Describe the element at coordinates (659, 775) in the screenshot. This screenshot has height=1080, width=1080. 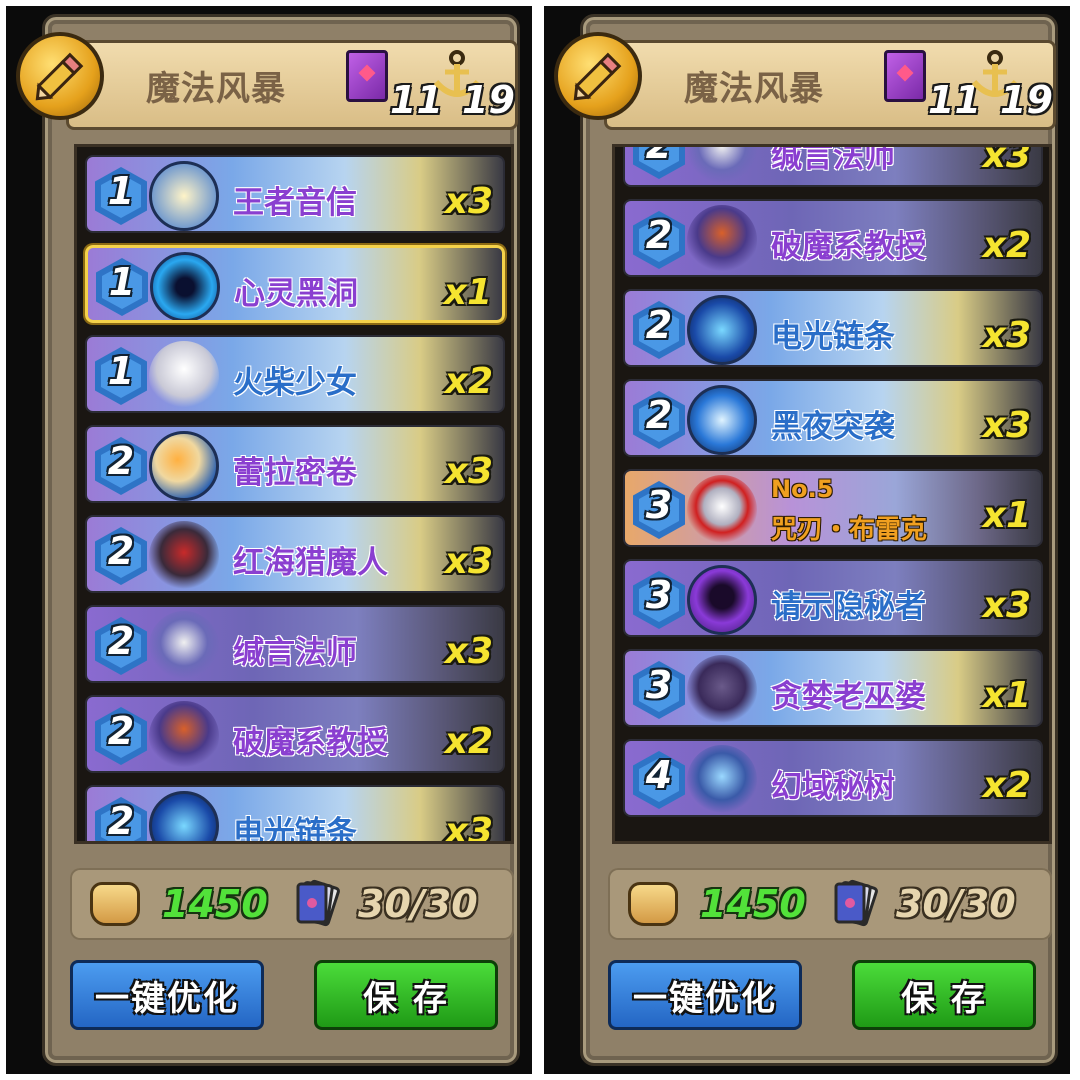
I see `card-cost: 4` at that location.